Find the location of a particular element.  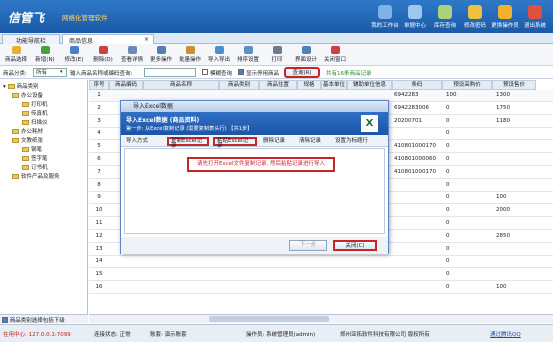

toolbar-button-6: 批量操作 is located at coordinates (190, 55).